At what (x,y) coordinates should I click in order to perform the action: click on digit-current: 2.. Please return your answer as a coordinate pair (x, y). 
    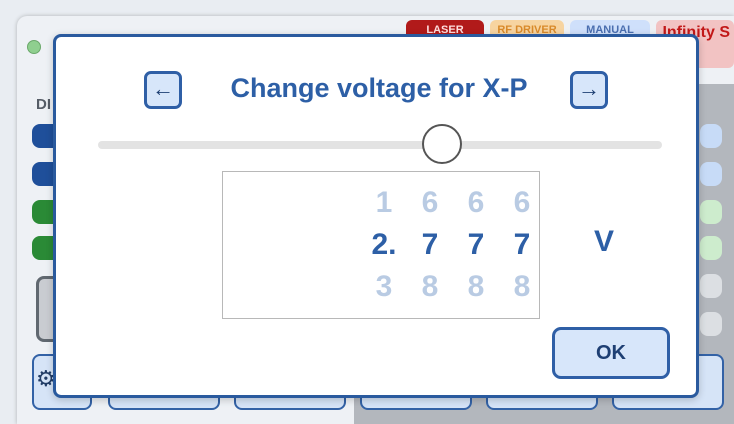
    Looking at the image, I should click on (384, 244).